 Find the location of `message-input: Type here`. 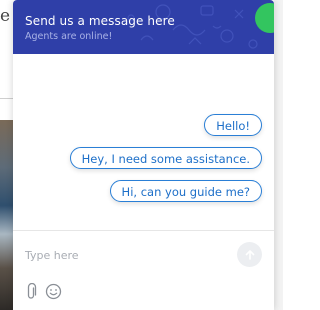

message-input: Type here is located at coordinates (52, 255).